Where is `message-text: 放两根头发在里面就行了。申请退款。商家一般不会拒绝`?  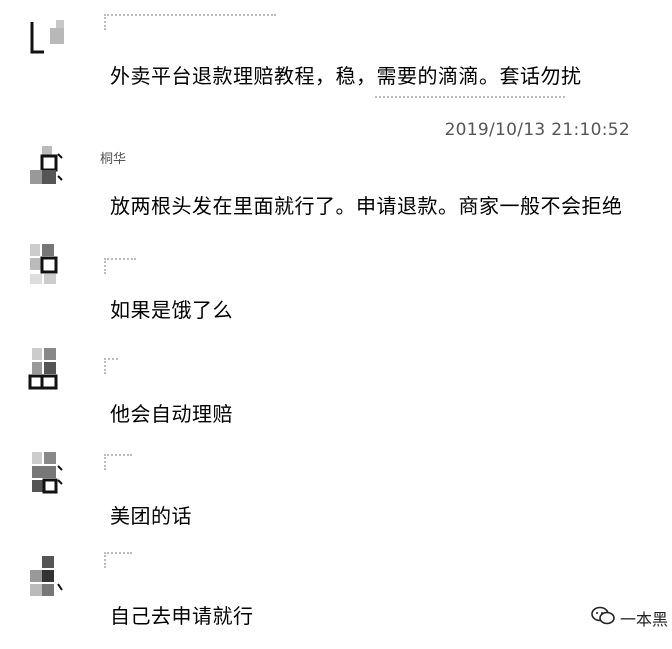 message-text: 放两根头发在里面就行了。申请退款。商家一般不会拒绝 is located at coordinates (366, 206).